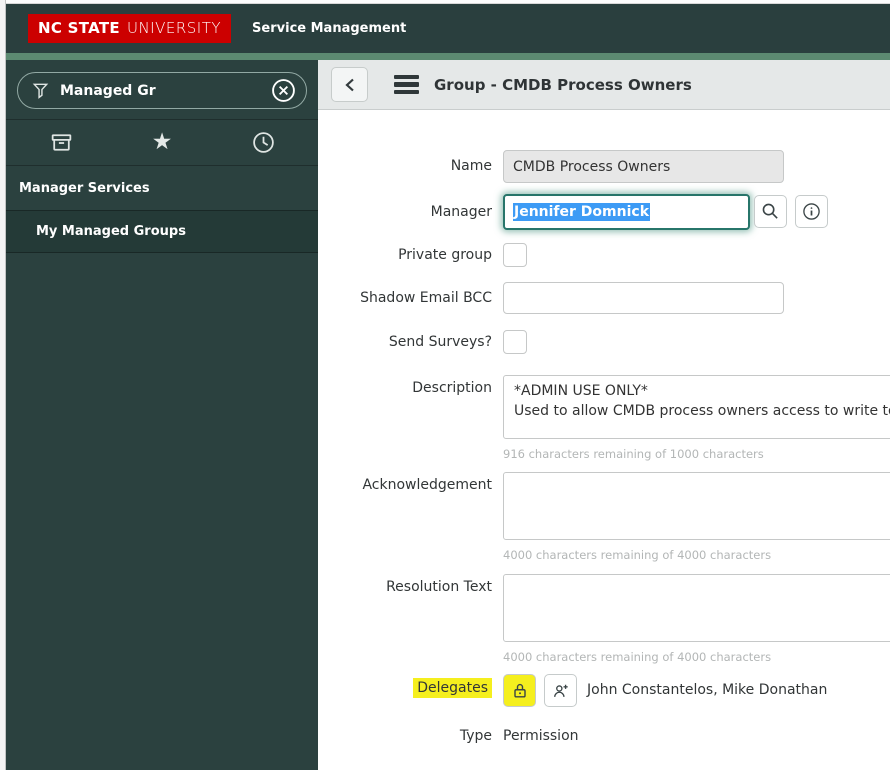 This screenshot has width=890, height=770. I want to click on logo-primary-text: NC STATE, so click(79, 28).